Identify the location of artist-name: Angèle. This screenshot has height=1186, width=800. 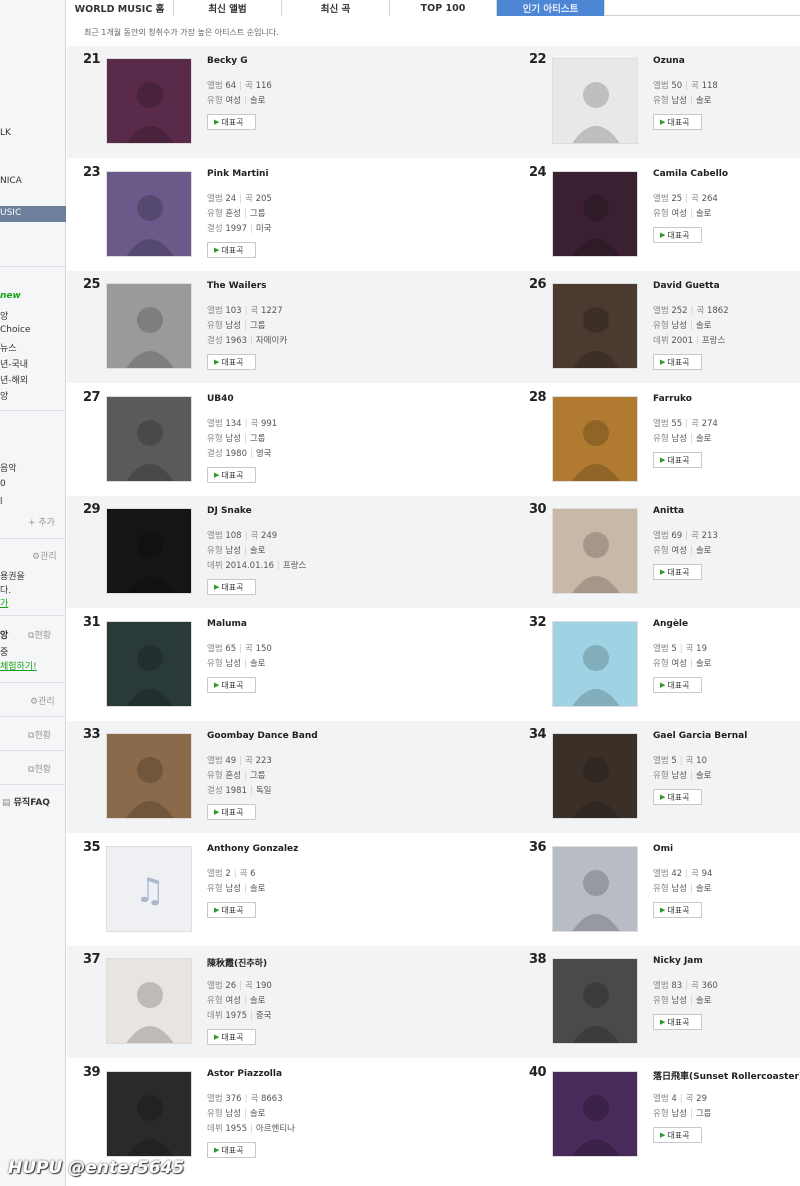
(670, 624).